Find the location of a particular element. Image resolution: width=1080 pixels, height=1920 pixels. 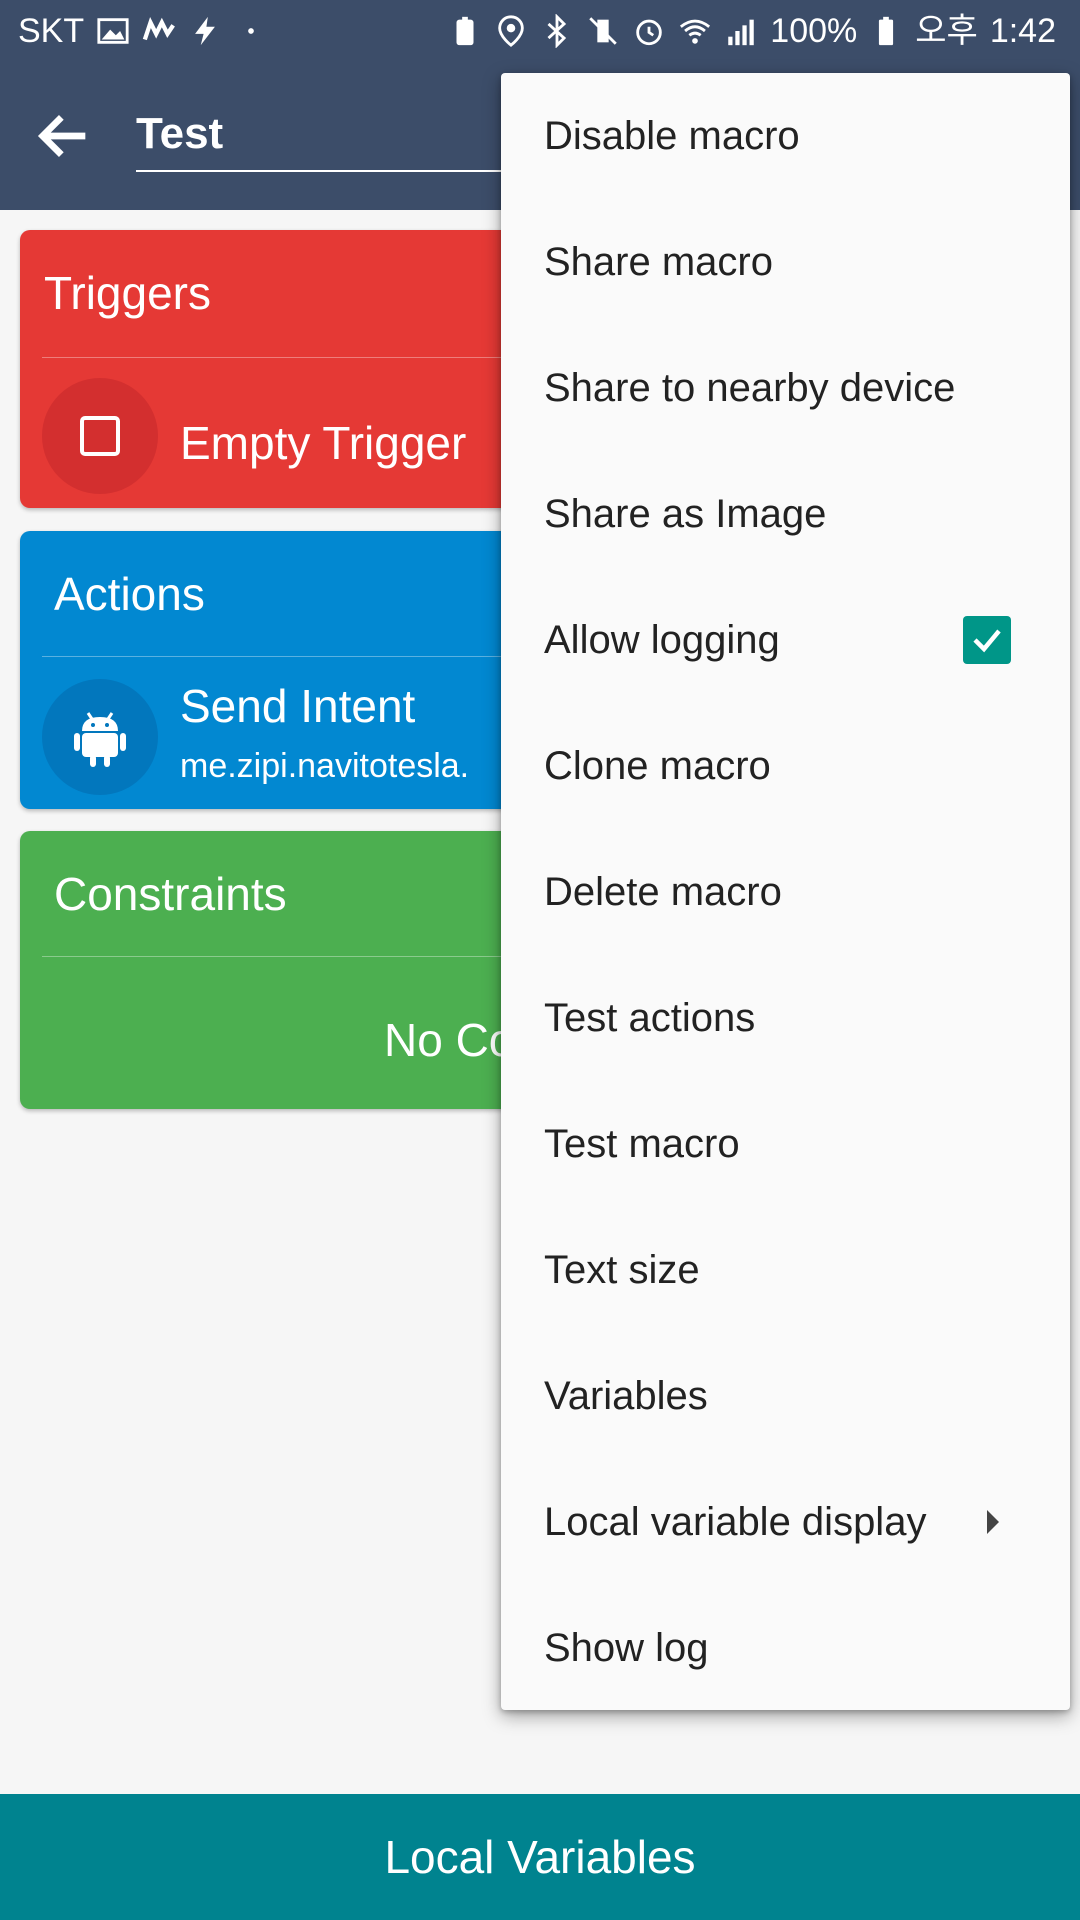

android-icon is located at coordinates (100, 739).